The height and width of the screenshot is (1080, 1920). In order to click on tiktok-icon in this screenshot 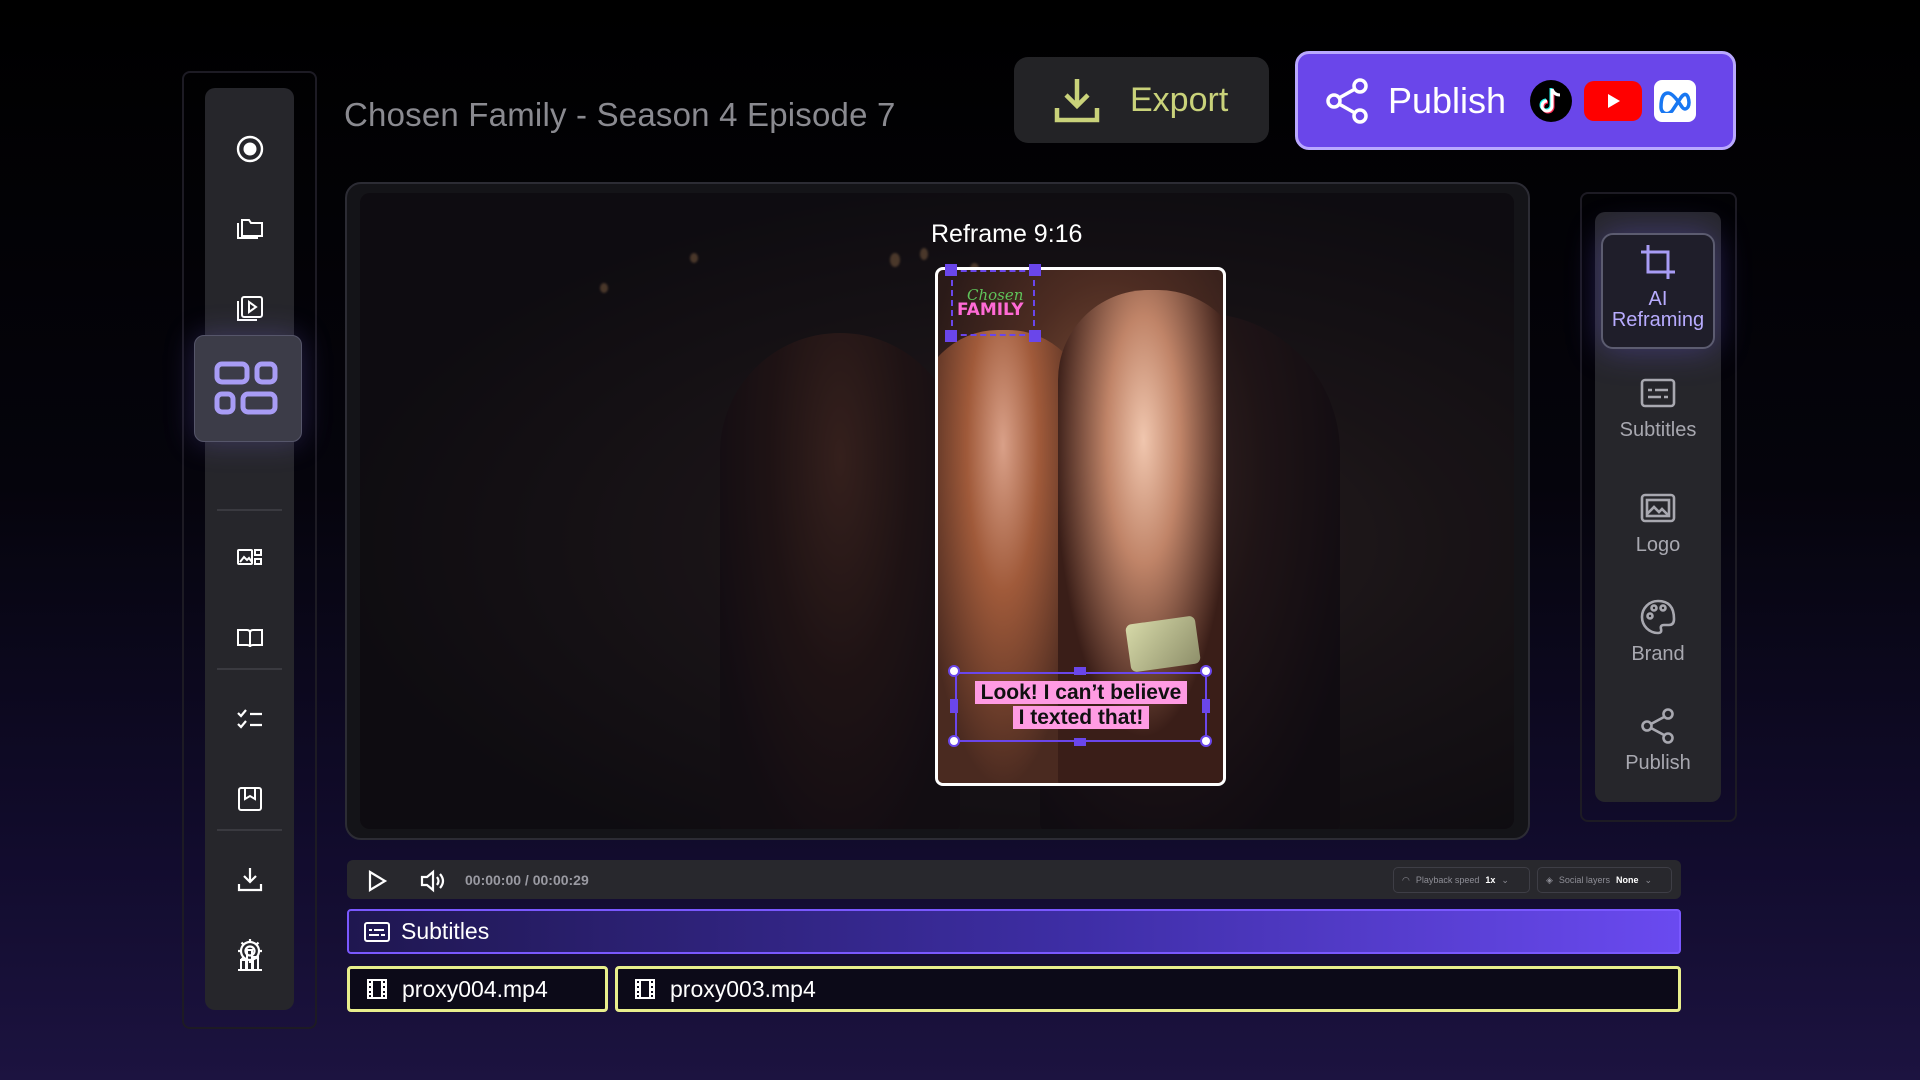, I will do `click(1551, 100)`.